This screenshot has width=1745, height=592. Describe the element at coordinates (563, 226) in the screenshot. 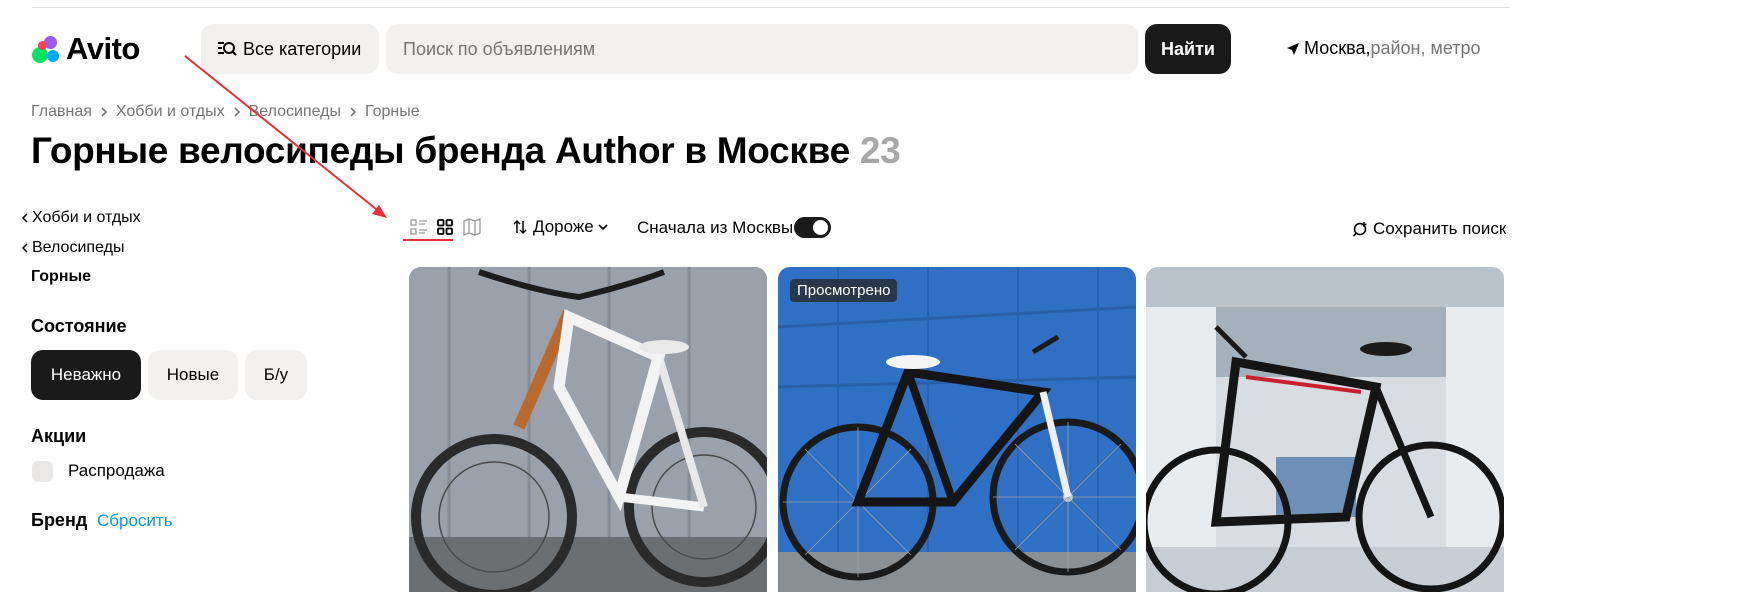

I see `sort-label: Дороже` at that location.